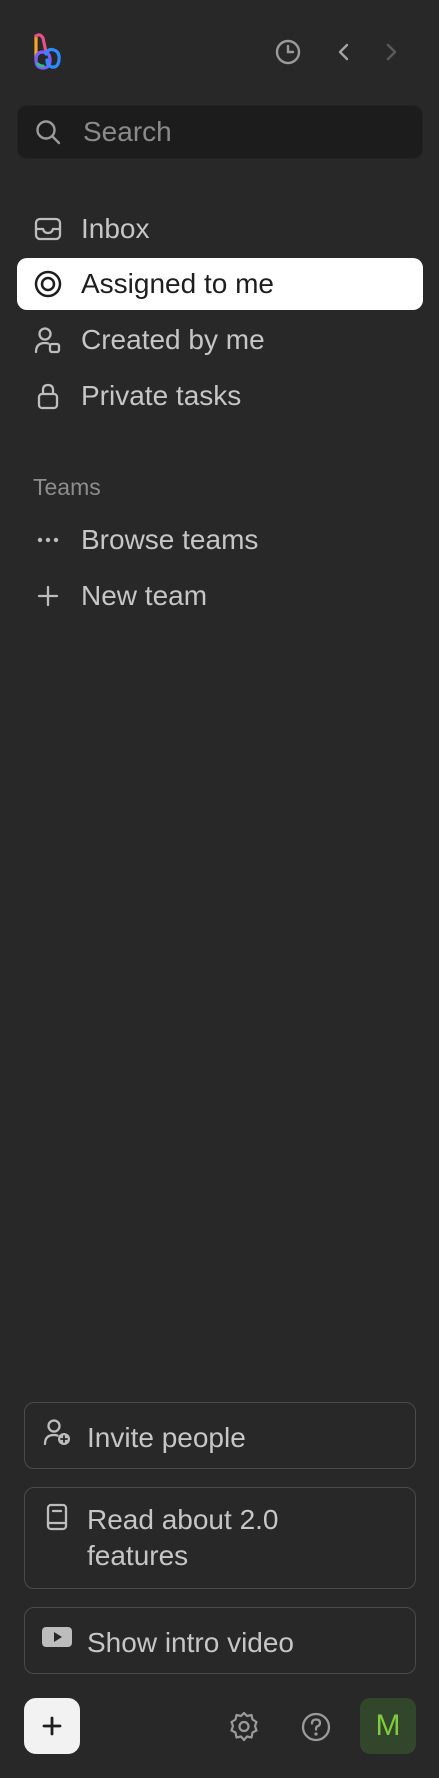 The image size is (439, 1778). What do you see at coordinates (48, 540) in the screenshot?
I see `ellipsis-icon` at bounding box center [48, 540].